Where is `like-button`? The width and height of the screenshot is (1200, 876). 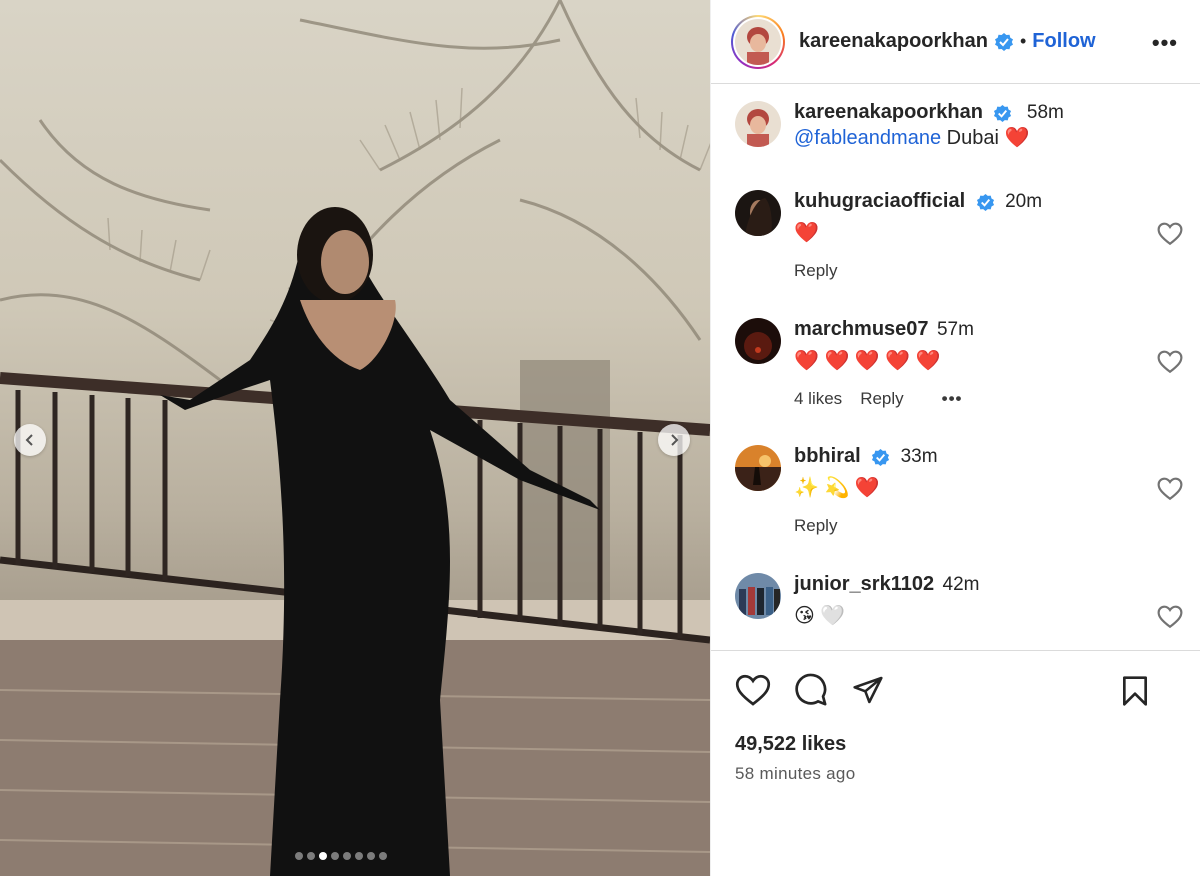 like-button is located at coordinates (753, 690).